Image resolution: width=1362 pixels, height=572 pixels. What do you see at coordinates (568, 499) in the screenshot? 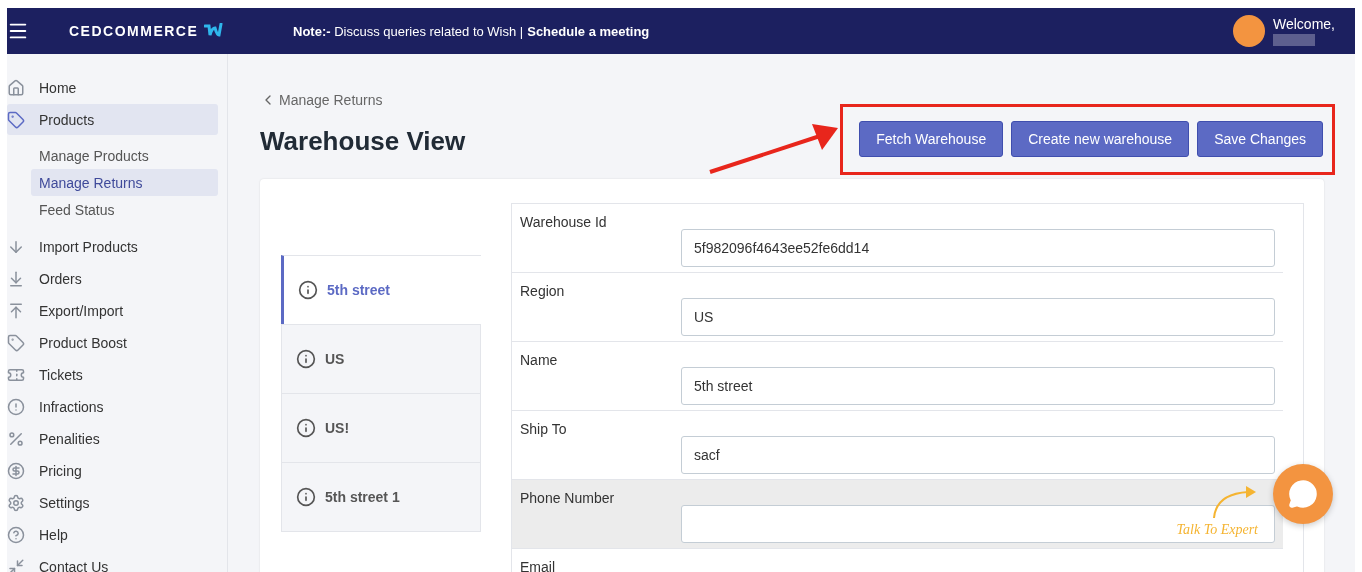
I see `field-label: Phone Number` at bounding box center [568, 499].